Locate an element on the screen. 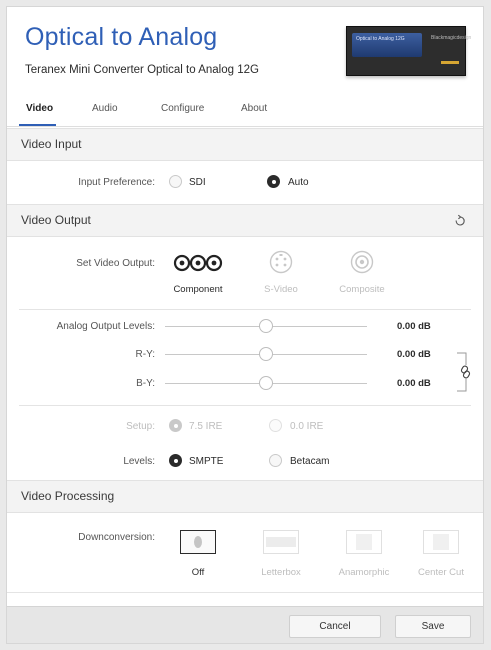  r-y-value: 0.00 dB is located at coordinates (414, 354).